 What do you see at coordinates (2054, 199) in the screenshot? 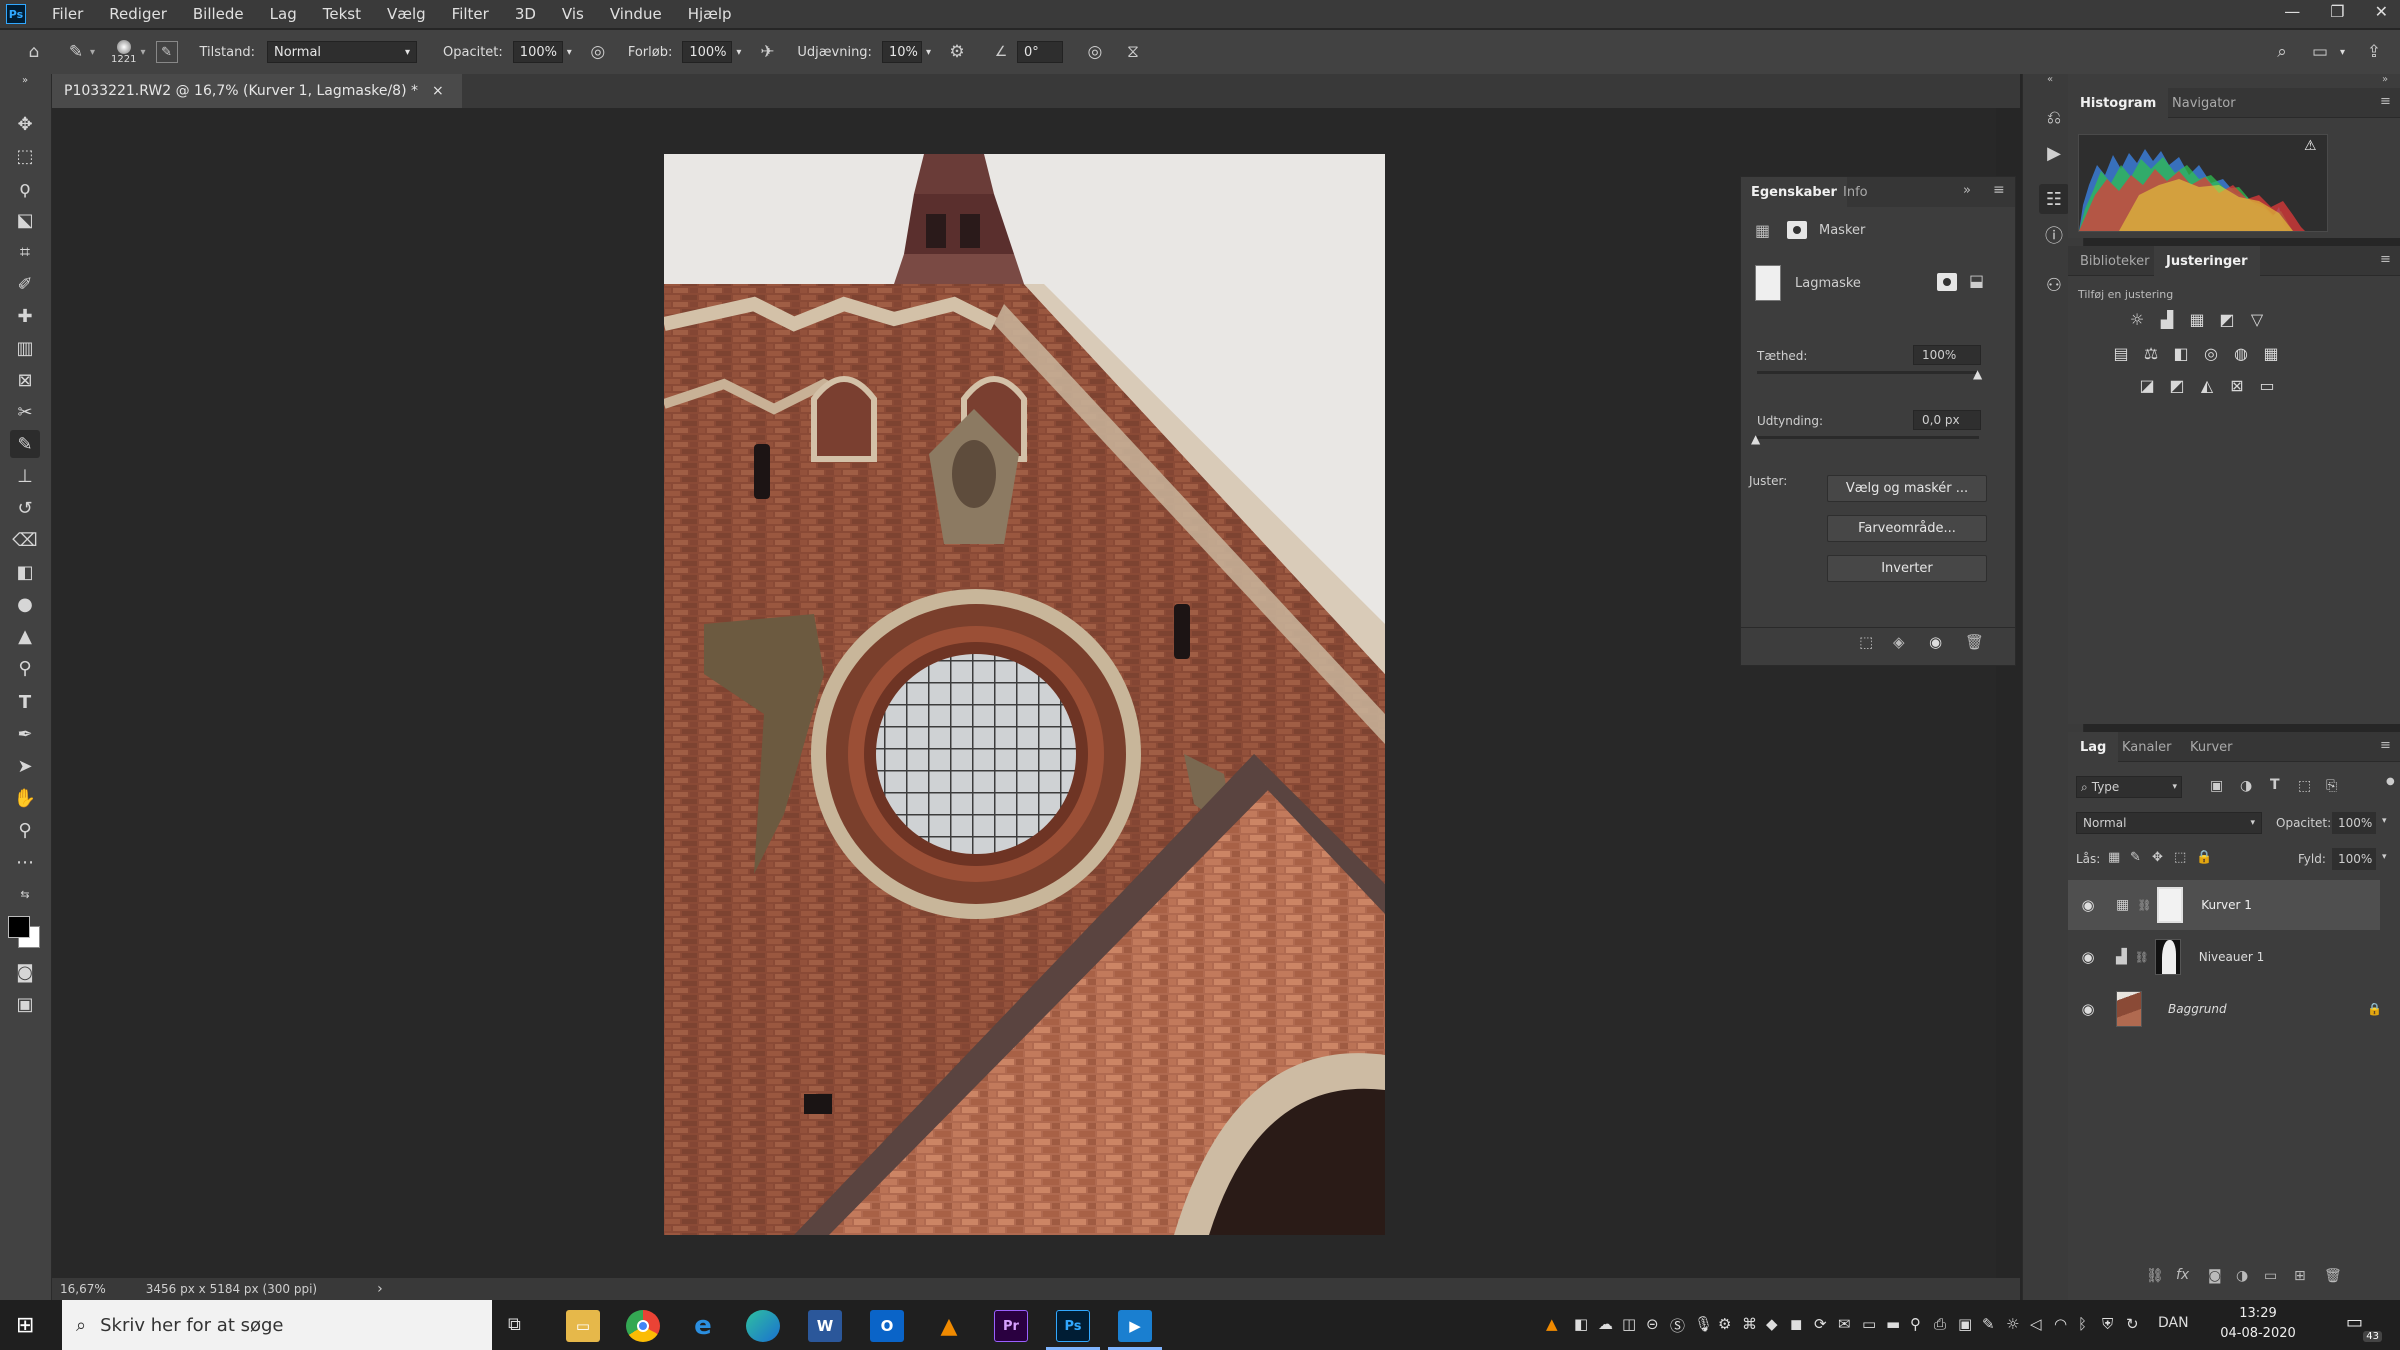
I see `properties-icon: ☷` at bounding box center [2054, 199].